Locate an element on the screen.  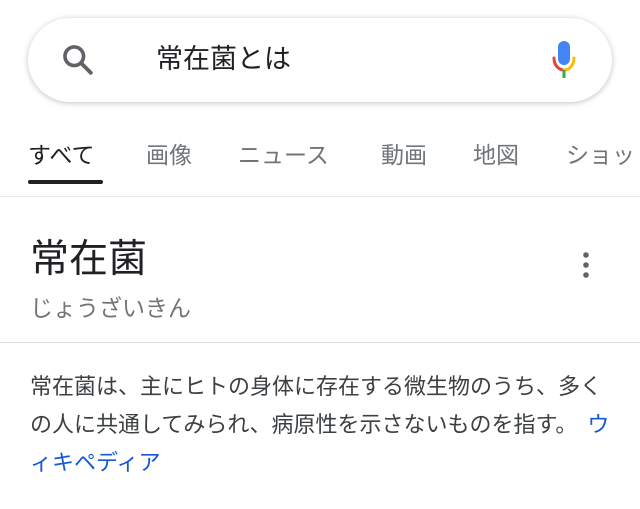
tab-videos: 動画 is located at coordinates (404, 156).